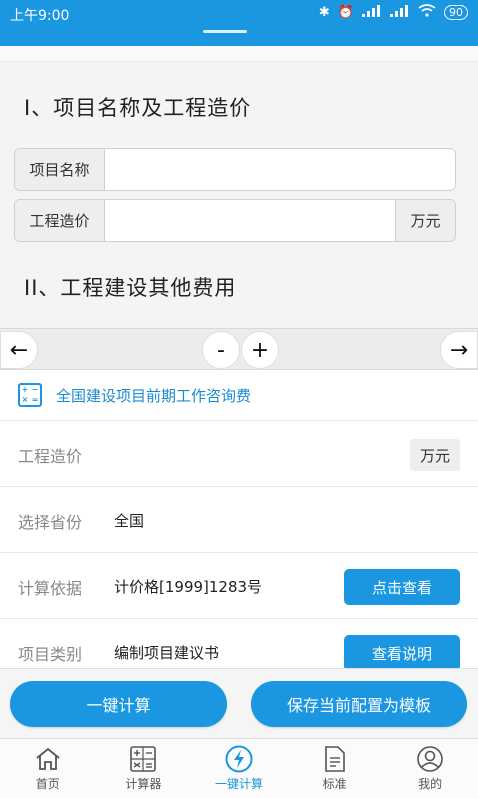 This screenshot has width=478, height=798. What do you see at coordinates (60, 169) in the screenshot?
I see `project-name-label: 项目名称` at bounding box center [60, 169].